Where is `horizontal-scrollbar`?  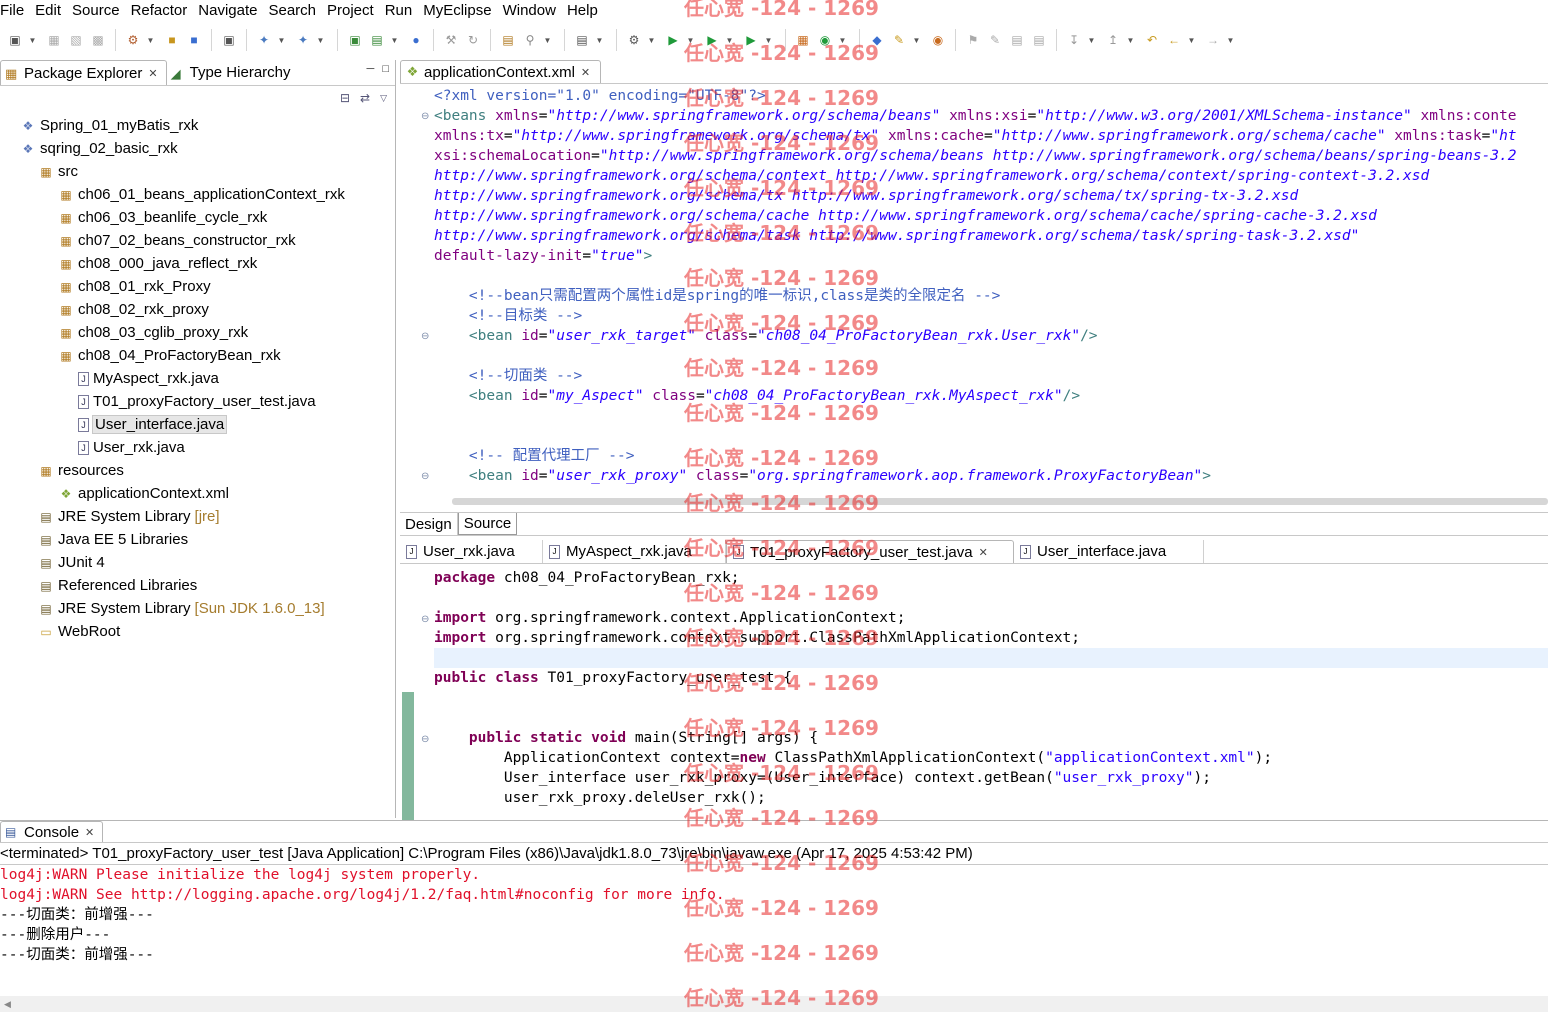
horizontal-scrollbar is located at coordinates (1000, 501).